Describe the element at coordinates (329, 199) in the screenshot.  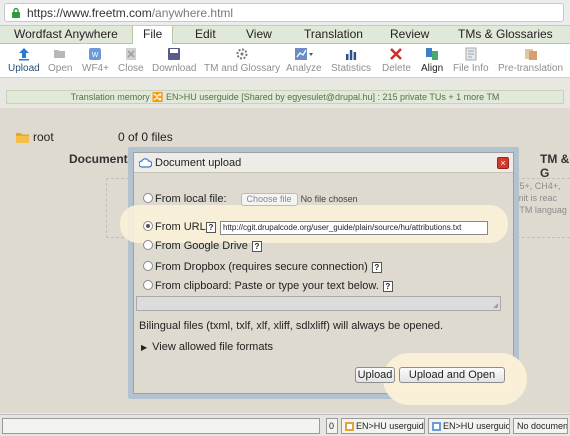
I see `no-file-label: No file chosen` at that location.